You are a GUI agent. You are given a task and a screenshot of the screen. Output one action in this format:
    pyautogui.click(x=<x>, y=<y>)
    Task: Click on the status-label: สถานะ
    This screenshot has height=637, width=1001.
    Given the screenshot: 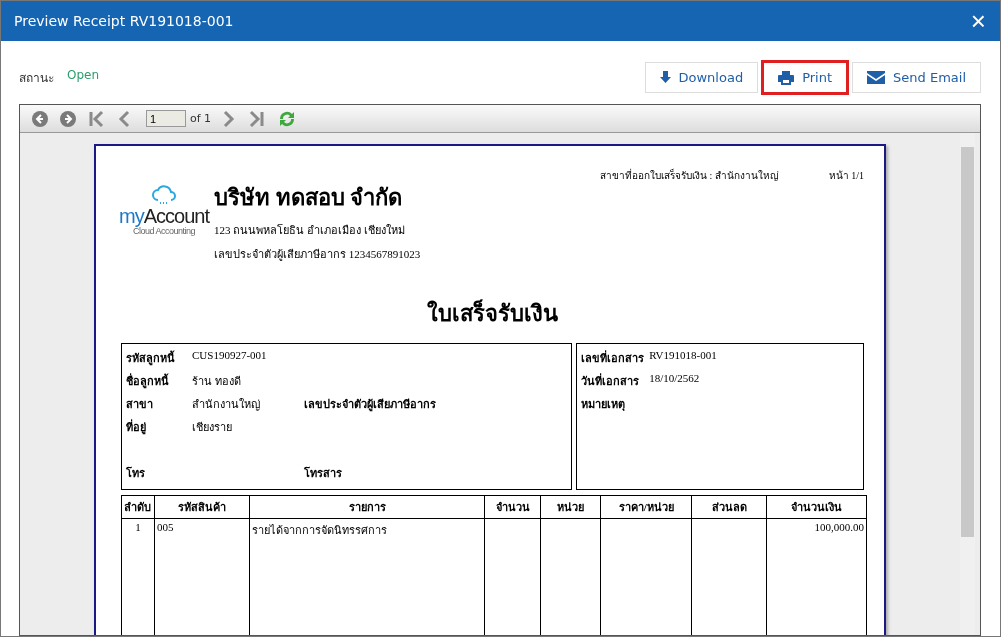 What is the action you would take?
    pyautogui.click(x=36, y=78)
    